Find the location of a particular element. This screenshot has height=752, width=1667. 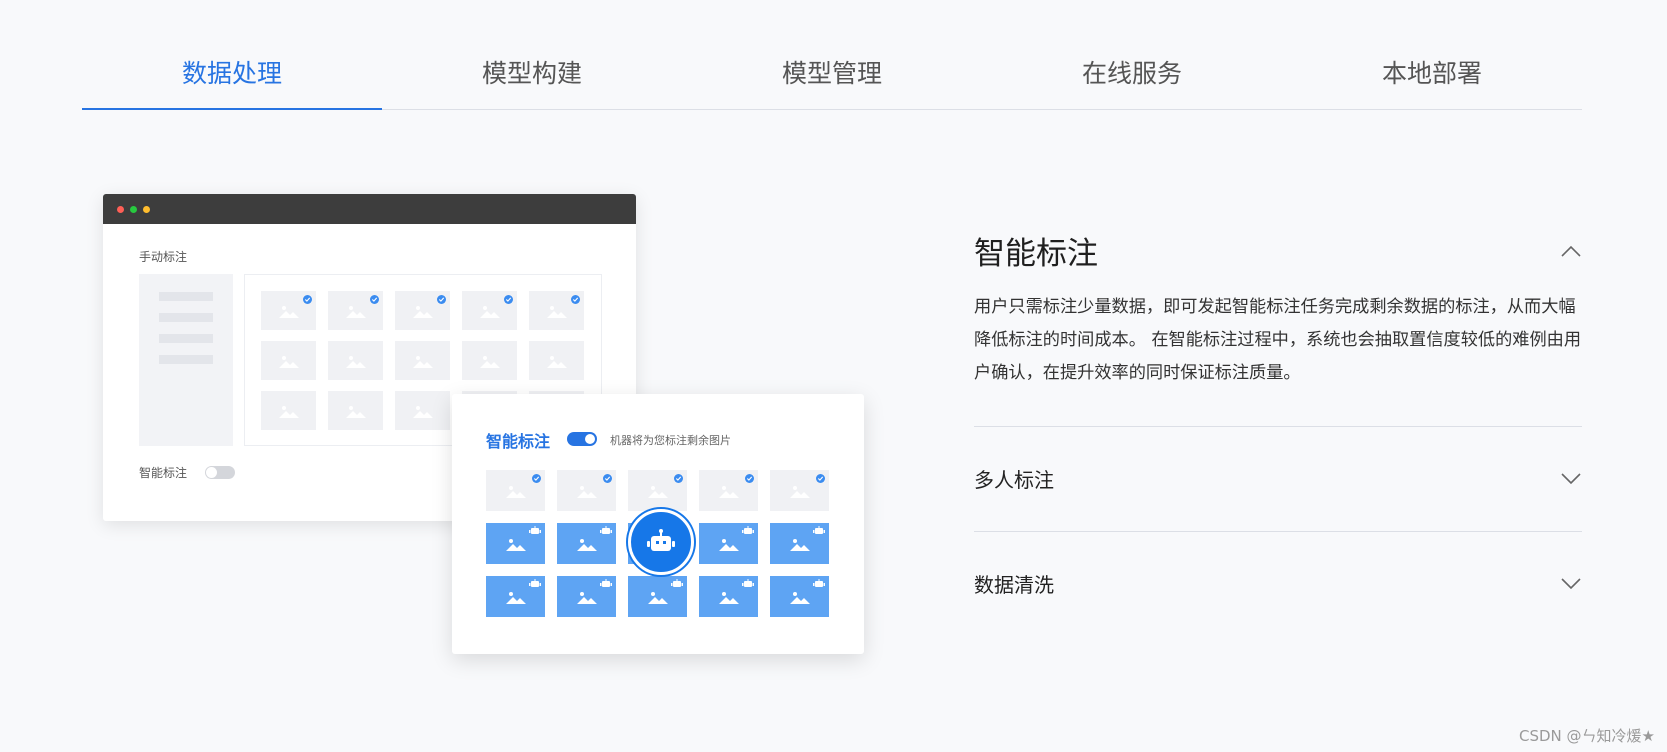

tab-data-processing: 数据处理 is located at coordinates (232, 74).